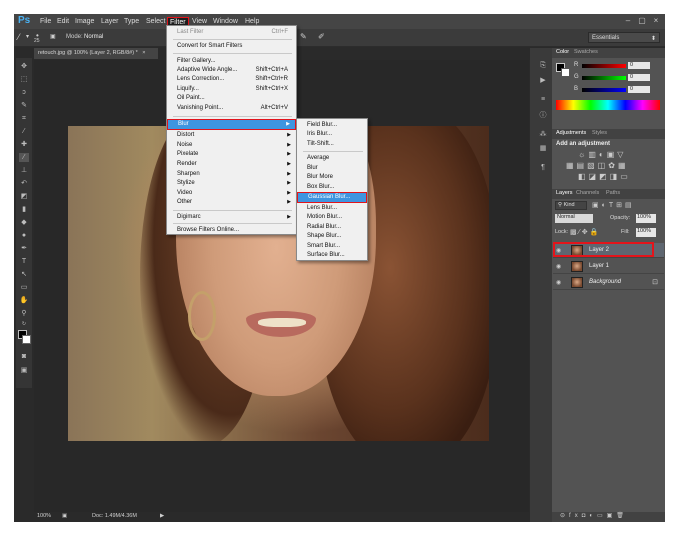 The image size is (680, 535). Describe the element at coordinates (613, 193) in the screenshot. I see `tab-paths: Paths` at that location.